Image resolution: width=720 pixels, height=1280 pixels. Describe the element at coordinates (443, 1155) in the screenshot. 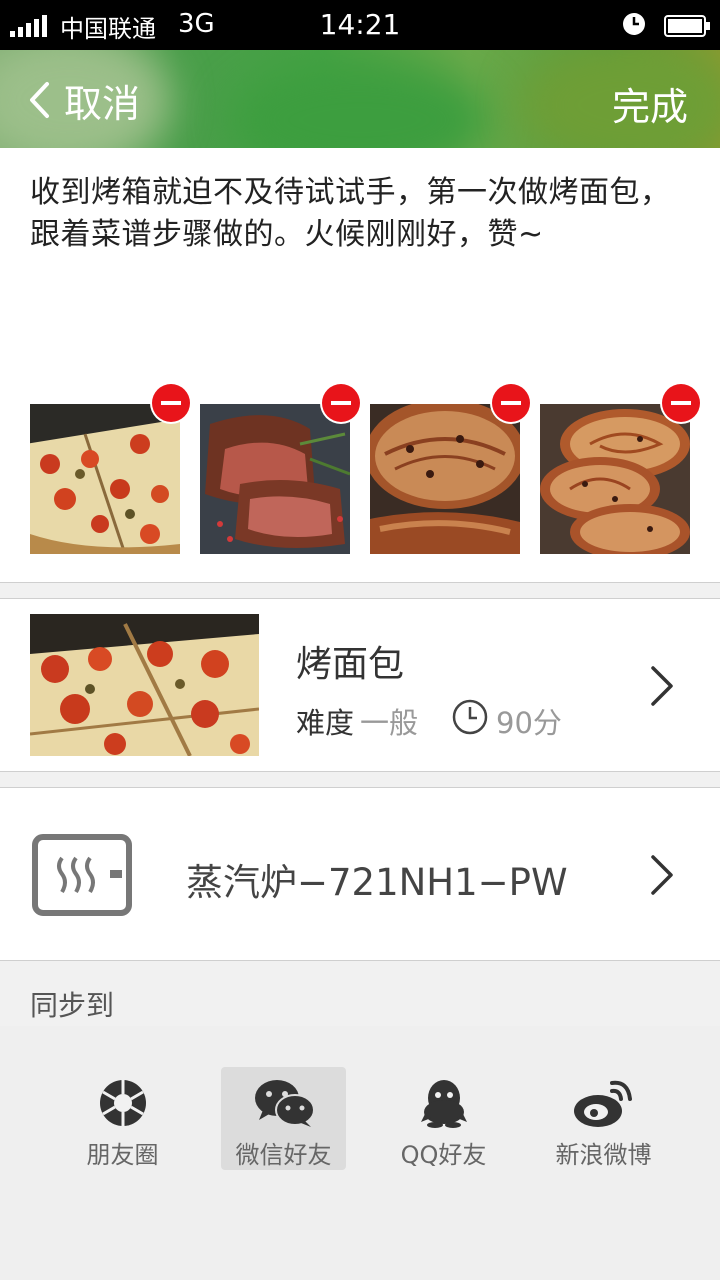

I see `share-qq-label: QQ好友` at that location.